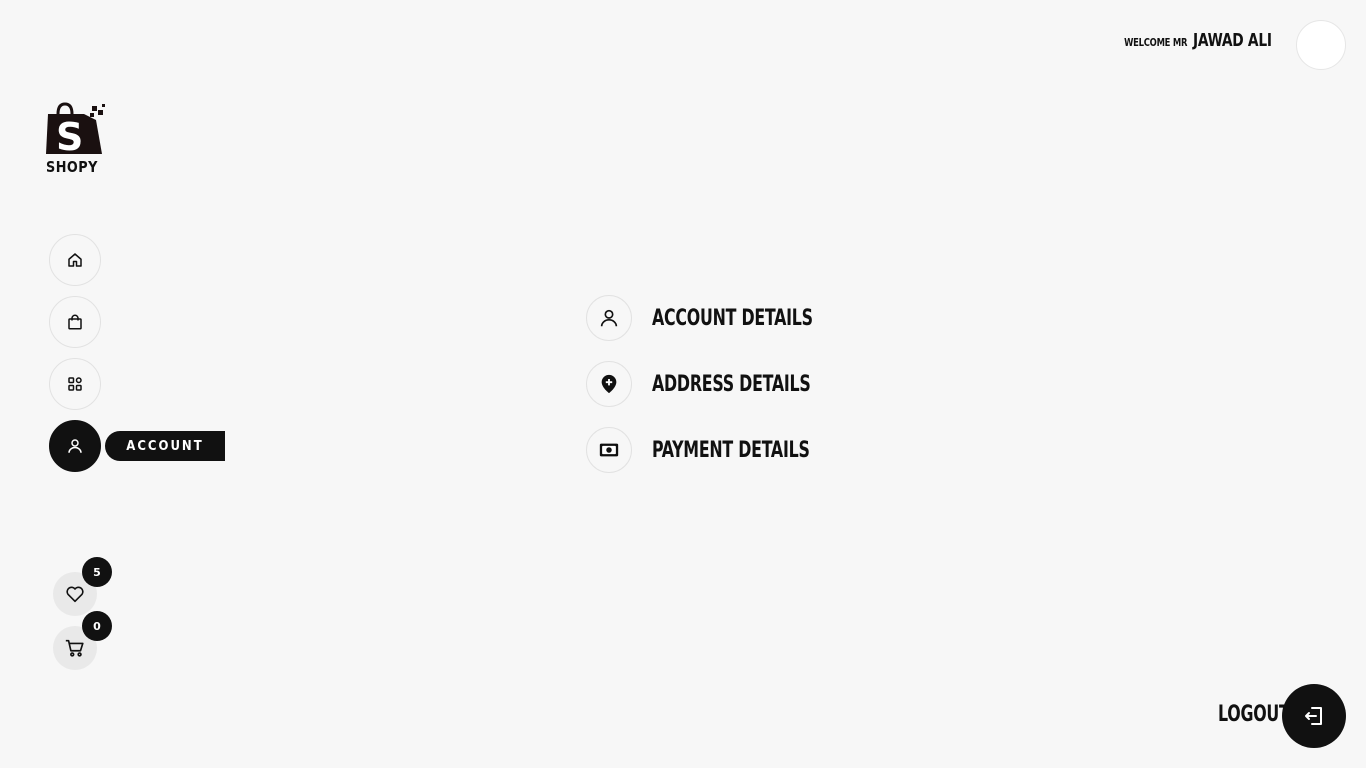 Image resolution: width=1366 pixels, height=768 pixels. Describe the element at coordinates (732, 318) in the screenshot. I see `menu-label: ACCOUNT DETAILS` at that location.